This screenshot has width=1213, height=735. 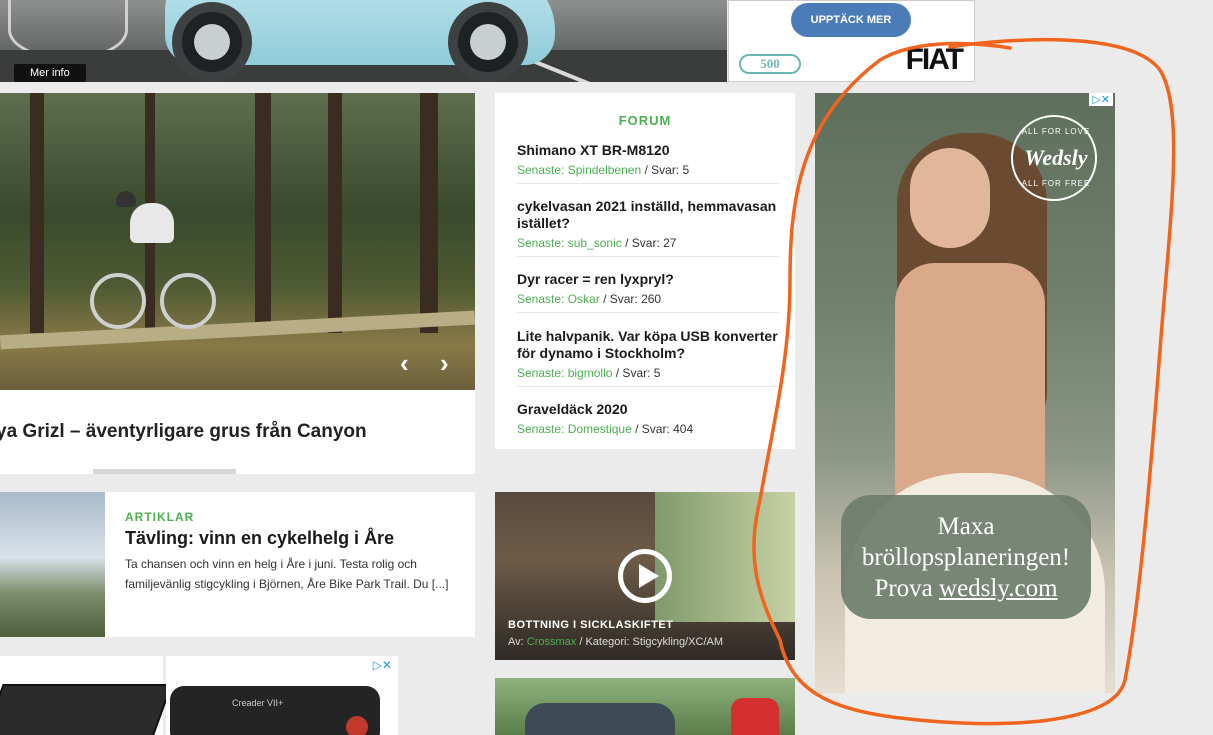 What do you see at coordinates (86, 709) in the screenshot?
I see `air-filter-graphic` at bounding box center [86, 709].